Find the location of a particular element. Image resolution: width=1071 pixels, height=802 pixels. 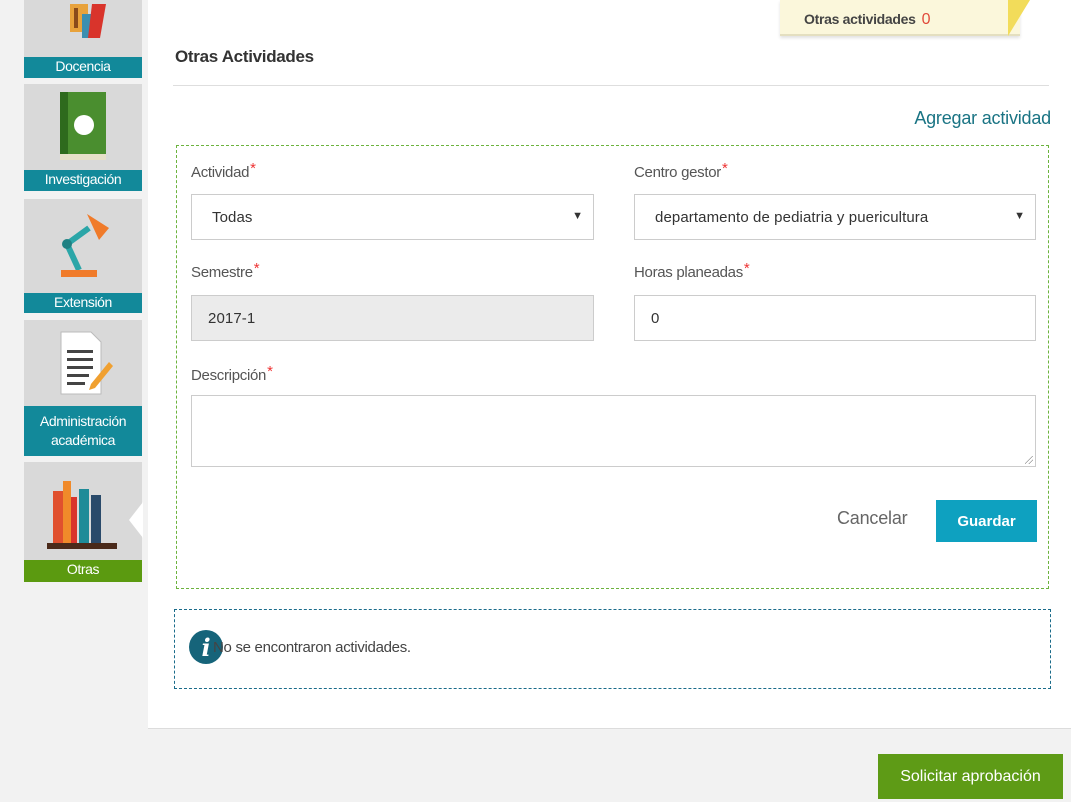

horas-input: 0 is located at coordinates (835, 318).